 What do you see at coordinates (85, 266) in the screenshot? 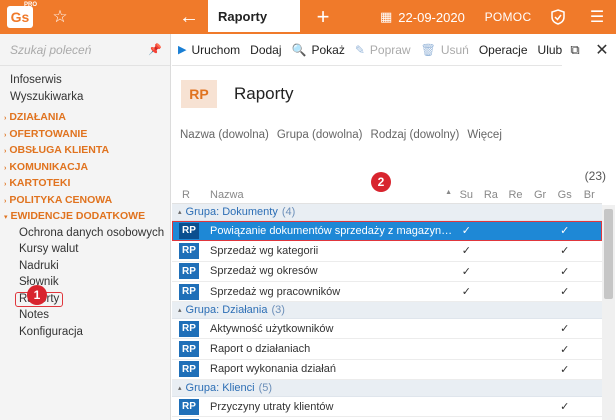
I see `sidebar-item-nadruki: Nadruki` at bounding box center [85, 266].